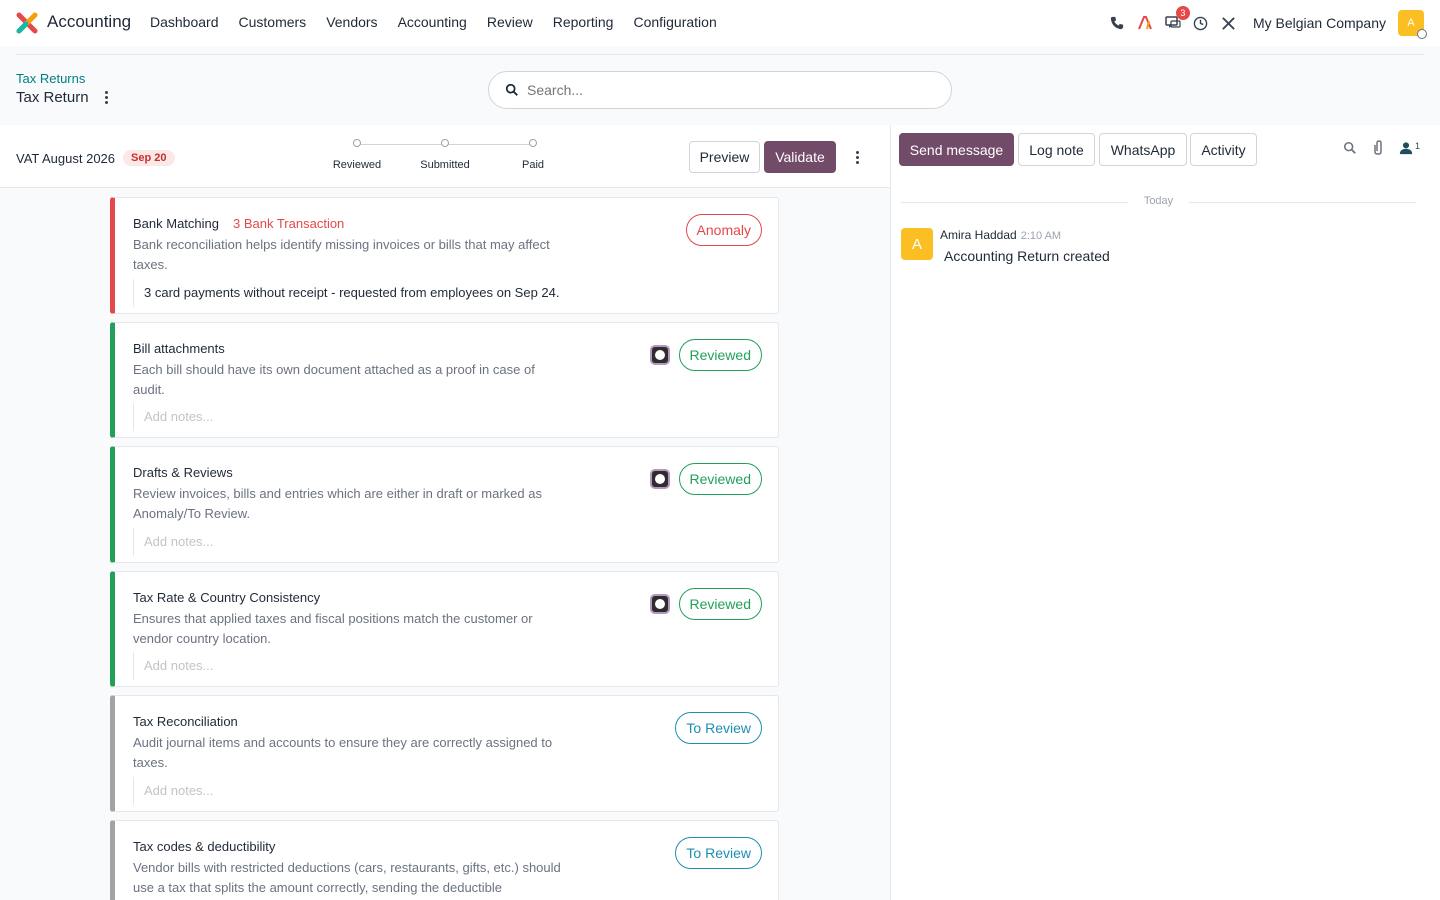 The height and width of the screenshot is (900, 1440). I want to click on avatar-letter: A, so click(1411, 23).